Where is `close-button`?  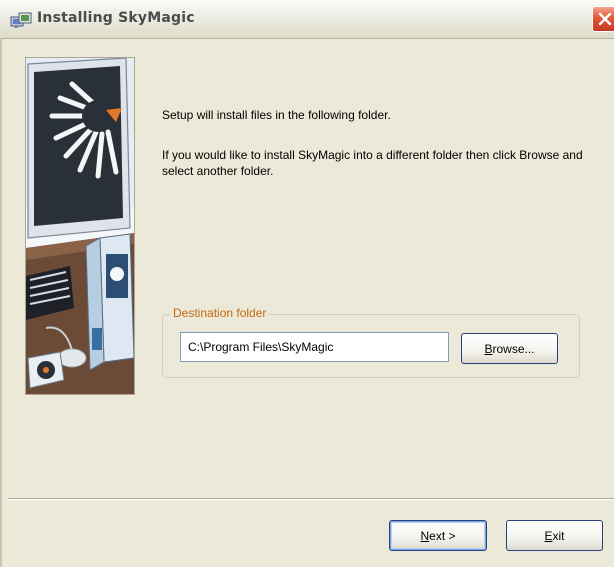
close-button is located at coordinates (603, 19).